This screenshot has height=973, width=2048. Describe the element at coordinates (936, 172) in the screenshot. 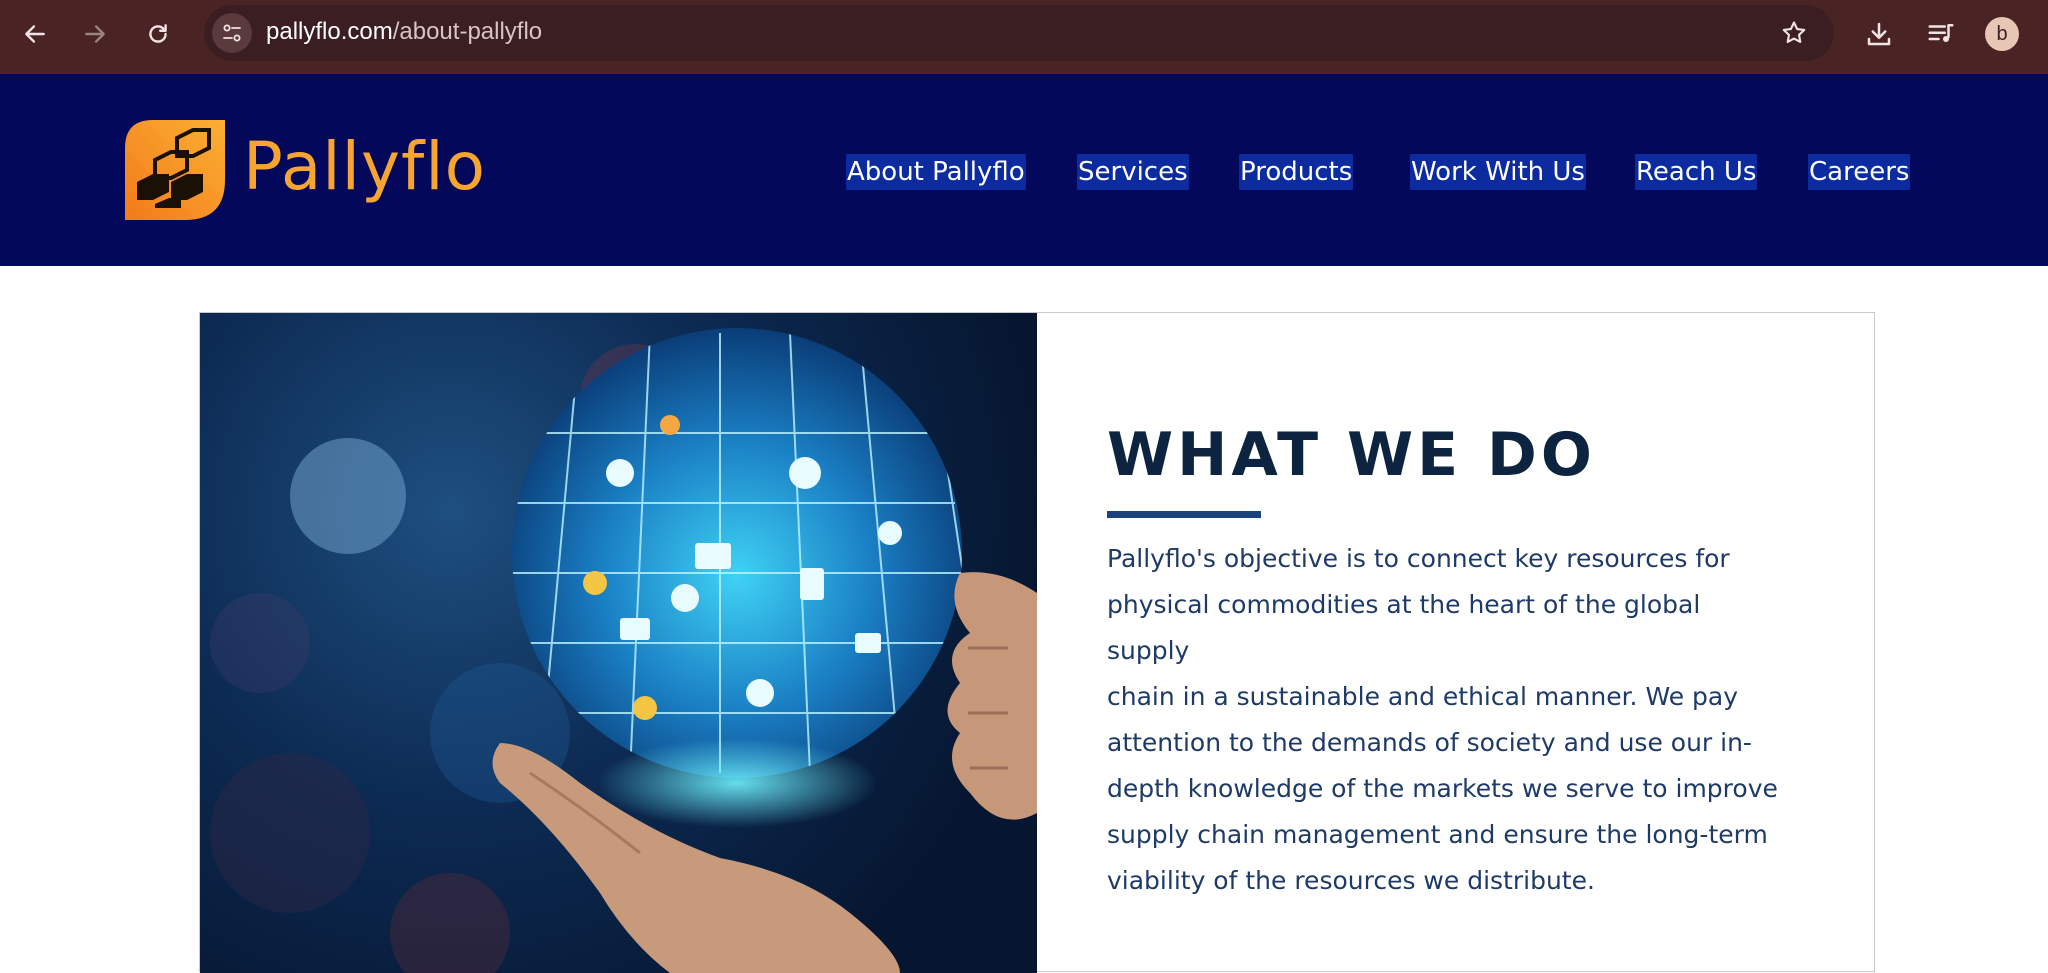

I see `nav-about-pallyflo: About Pallyflo` at that location.